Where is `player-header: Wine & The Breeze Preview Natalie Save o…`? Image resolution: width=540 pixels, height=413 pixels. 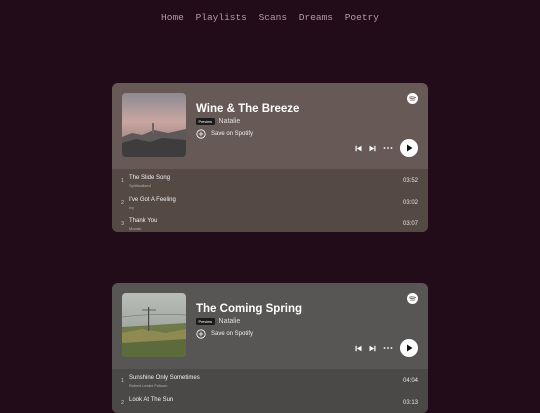
player-header: Wine & The Breeze Preview Natalie Save o… is located at coordinates (270, 126).